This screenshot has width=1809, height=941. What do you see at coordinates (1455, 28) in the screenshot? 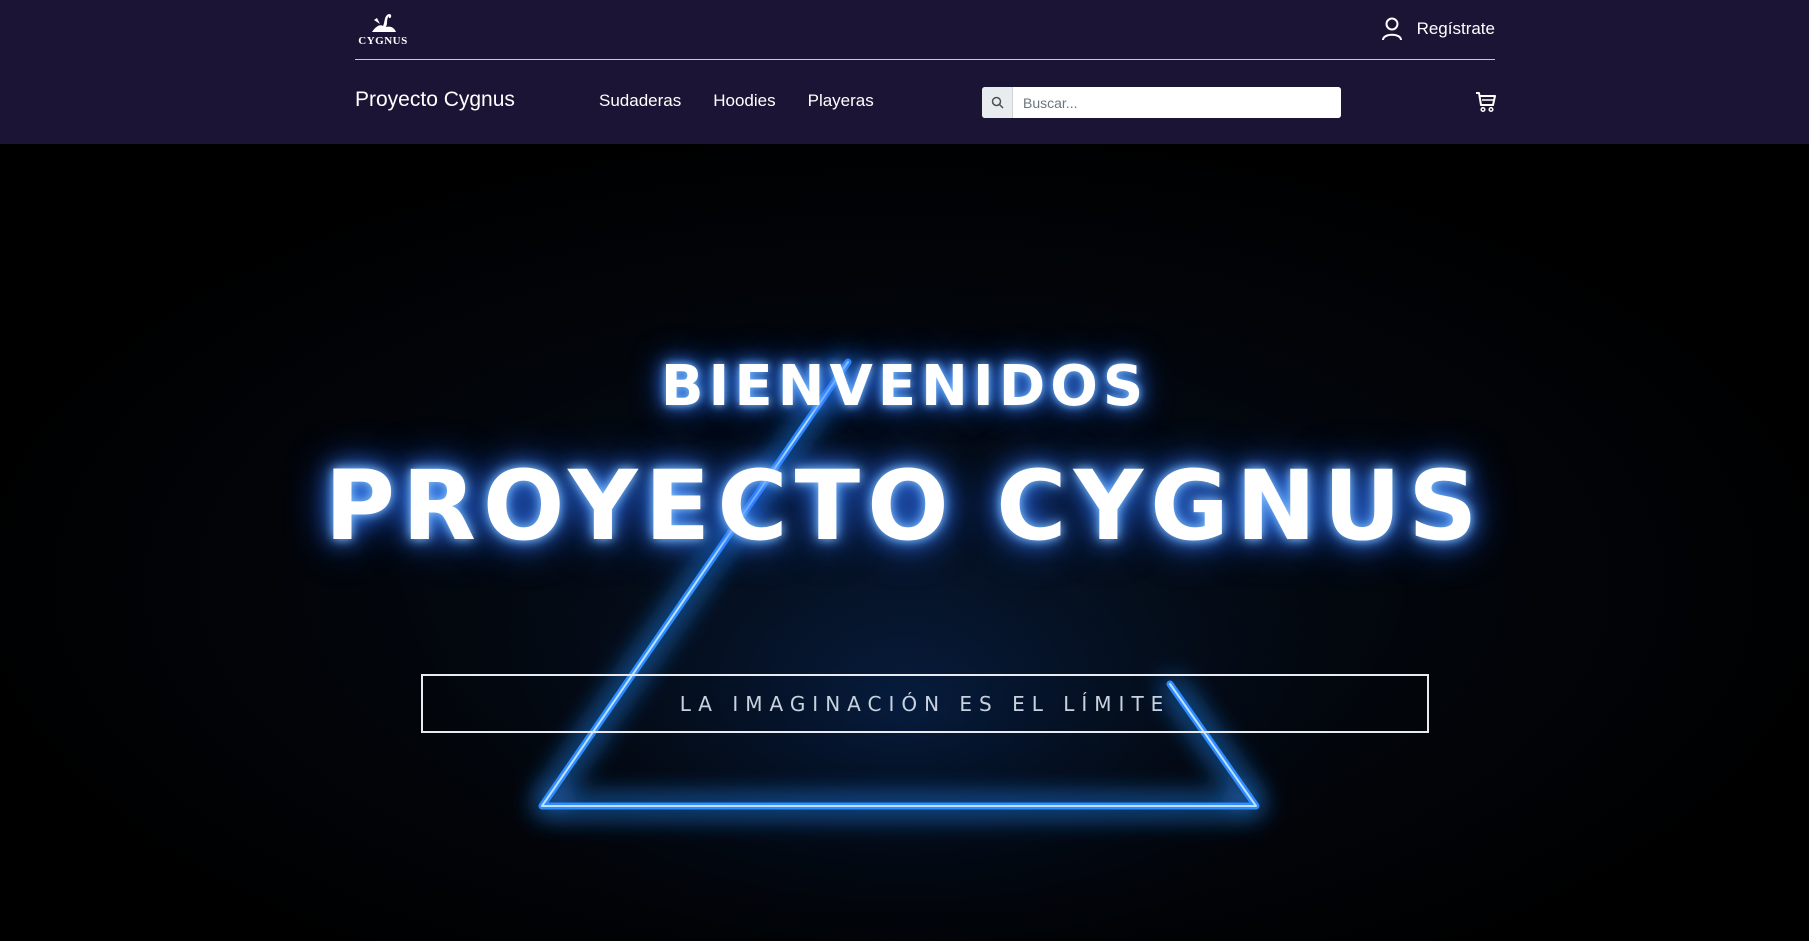
I see `register-label: Regístrate` at bounding box center [1455, 28].